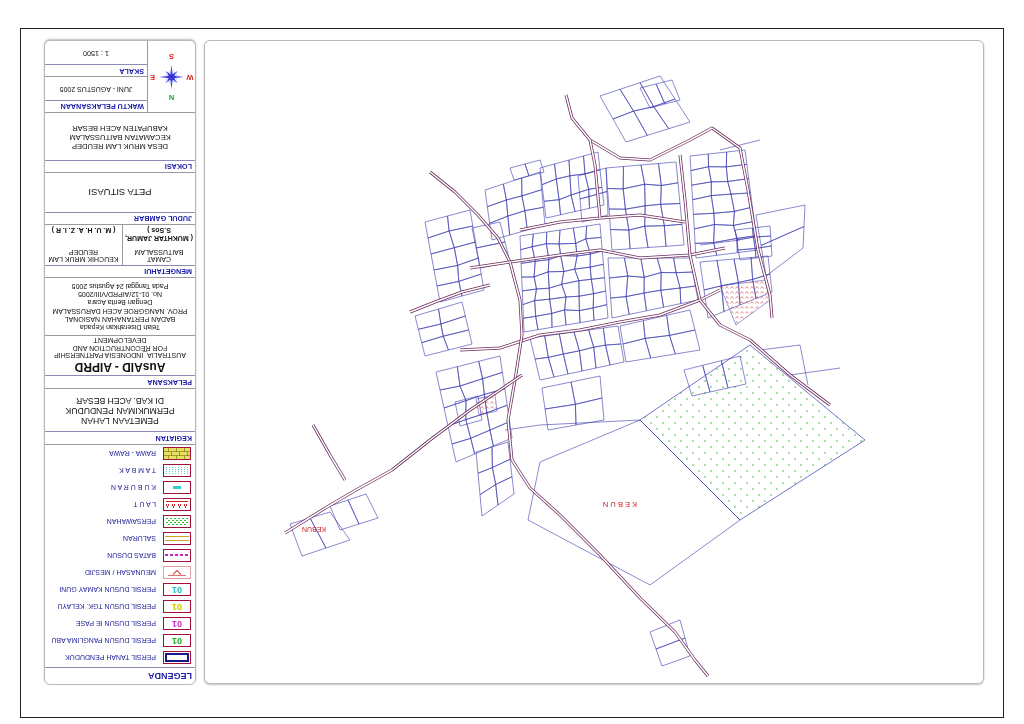 This screenshot has height=724, width=1024. I want to click on drawing-title: PETA SITUASI, so click(120, 192).